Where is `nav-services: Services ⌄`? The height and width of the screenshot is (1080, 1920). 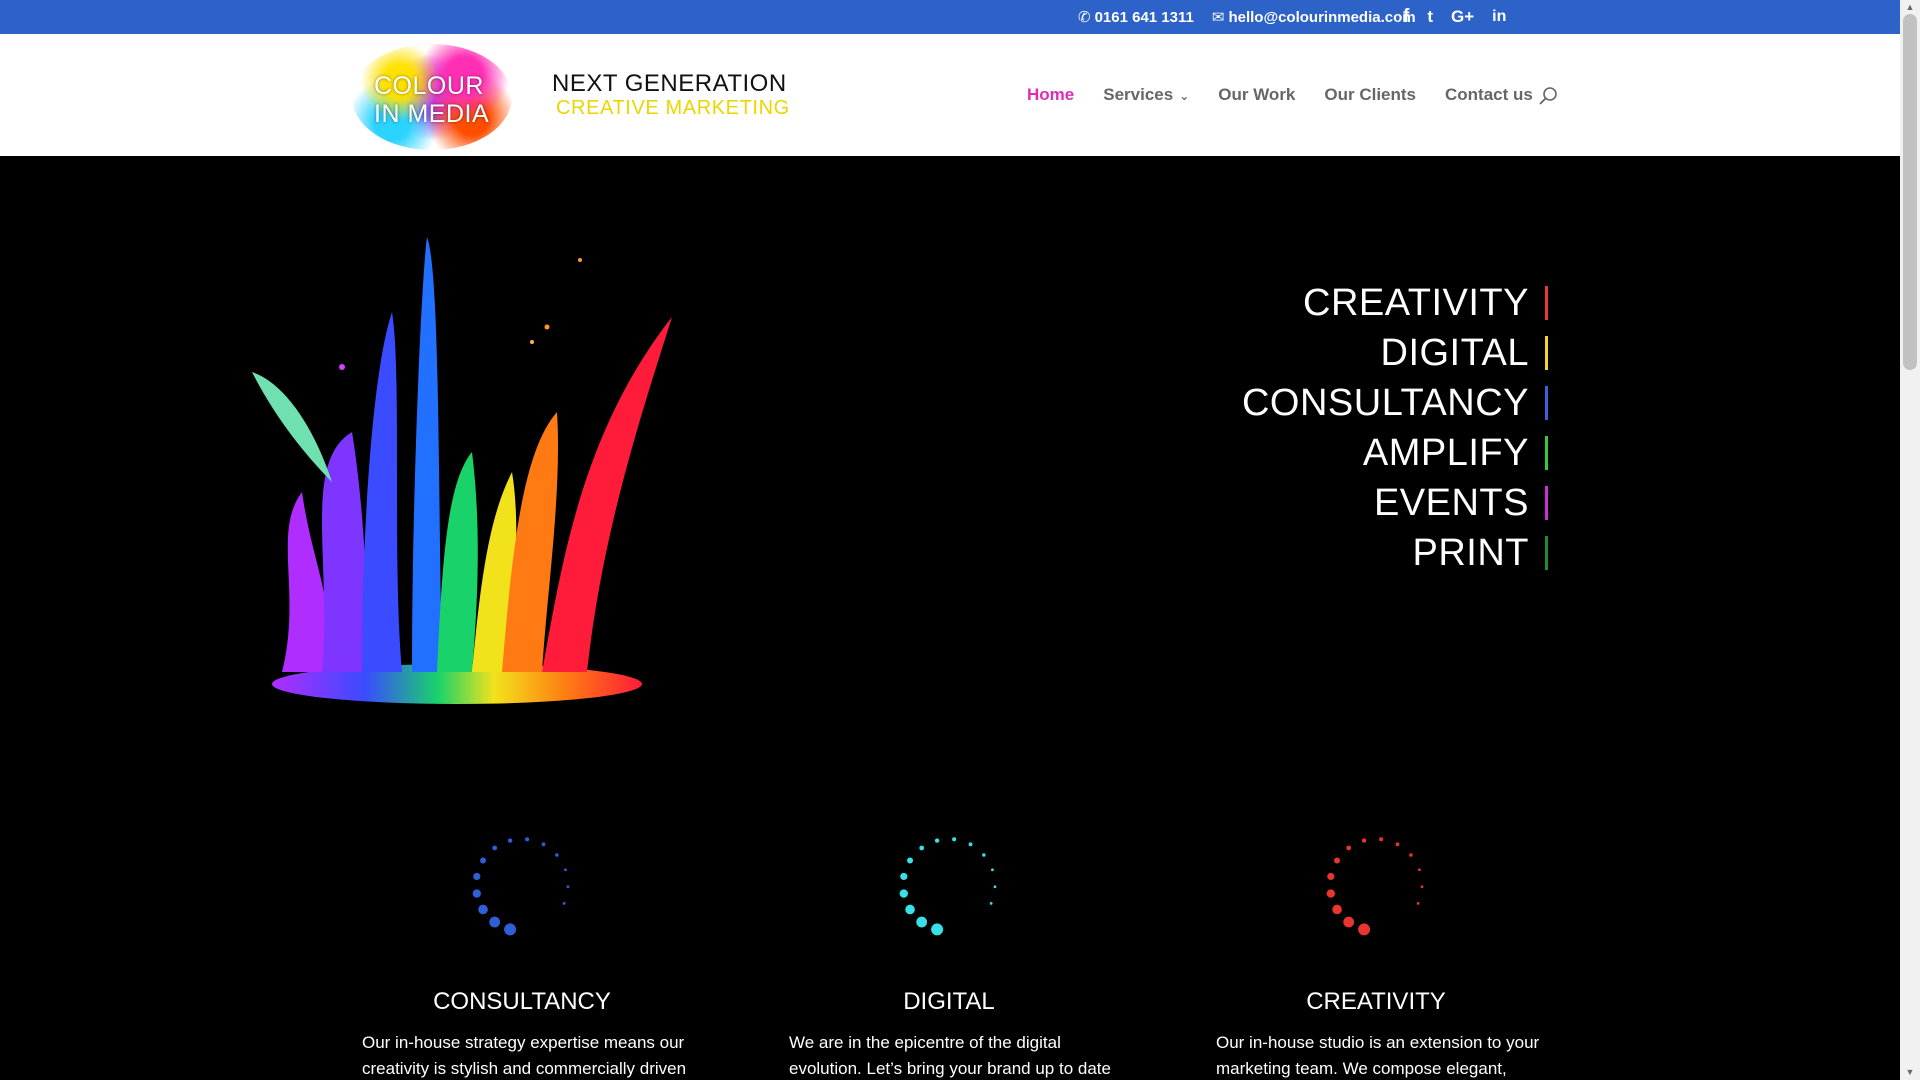 nav-services: Services ⌄ is located at coordinates (1146, 95).